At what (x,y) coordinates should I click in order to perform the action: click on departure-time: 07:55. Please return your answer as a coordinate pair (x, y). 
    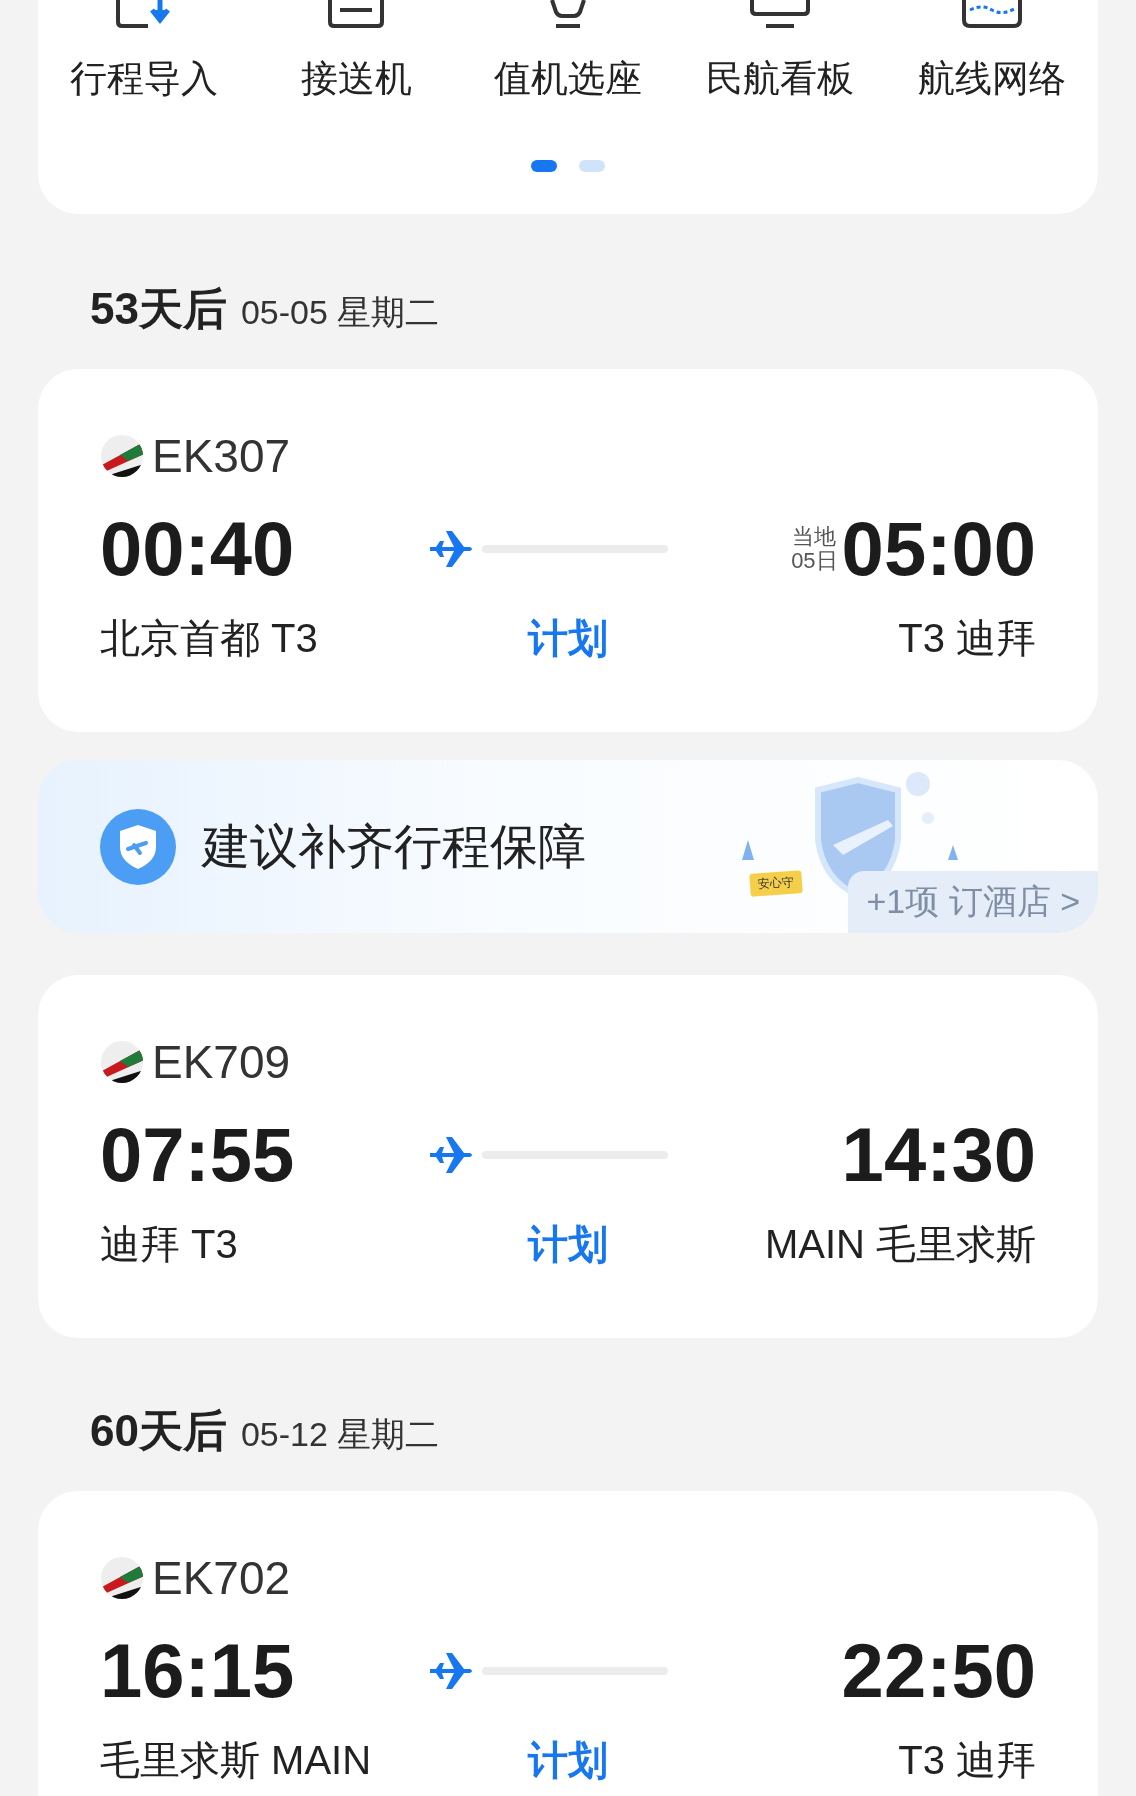
    Looking at the image, I should click on (198, 1155).